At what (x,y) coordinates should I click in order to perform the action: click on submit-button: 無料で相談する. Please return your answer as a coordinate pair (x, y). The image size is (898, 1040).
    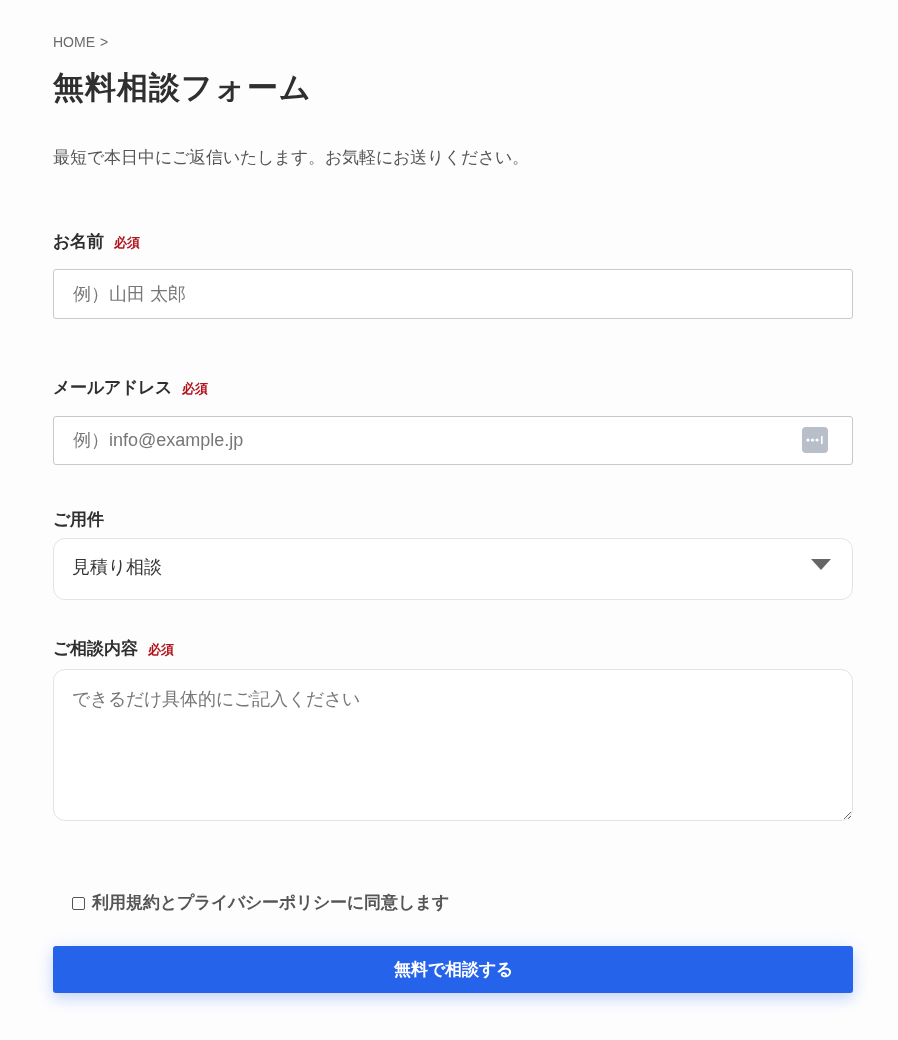
    Looking at the image, I should click on (453, 969).